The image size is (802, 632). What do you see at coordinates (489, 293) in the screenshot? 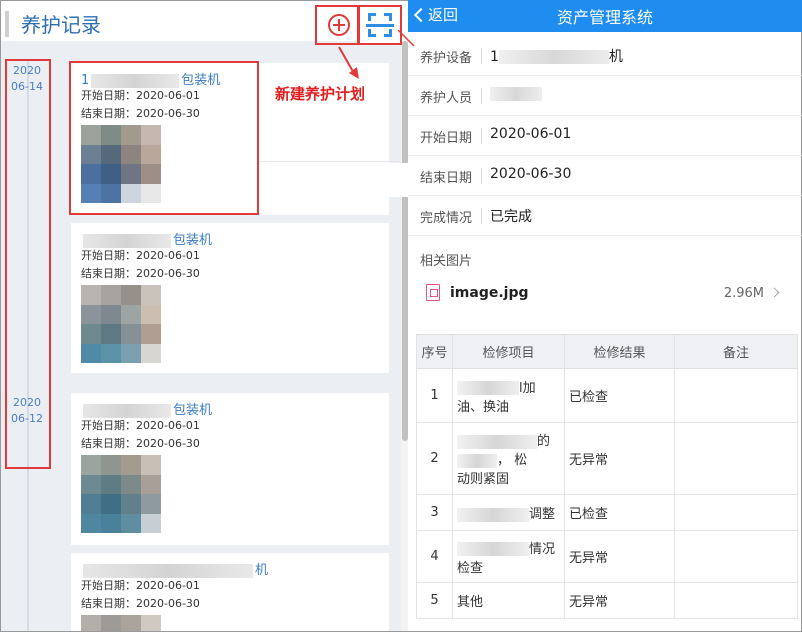
I see `file-name: image.jpg` at bounding box center [489, 293].